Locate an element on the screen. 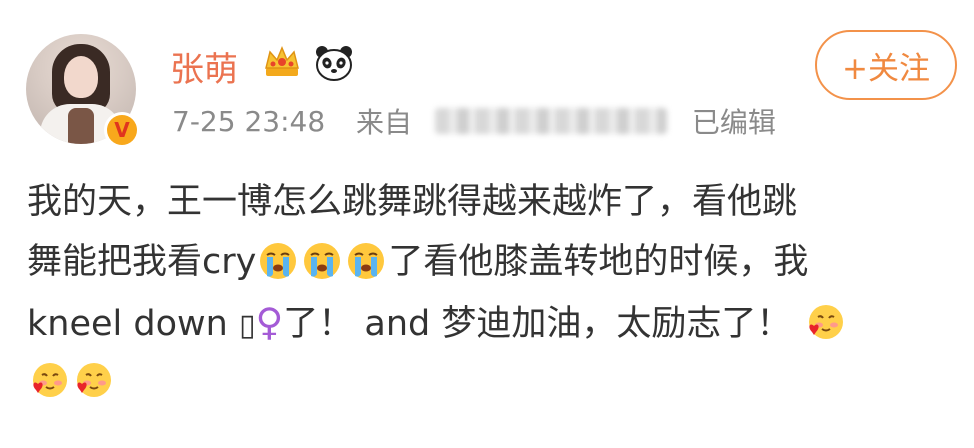  content-line-3: kneel down ▯♀了！ and 梦迪加油，太励志了！ is located at coordinates (492, 322).